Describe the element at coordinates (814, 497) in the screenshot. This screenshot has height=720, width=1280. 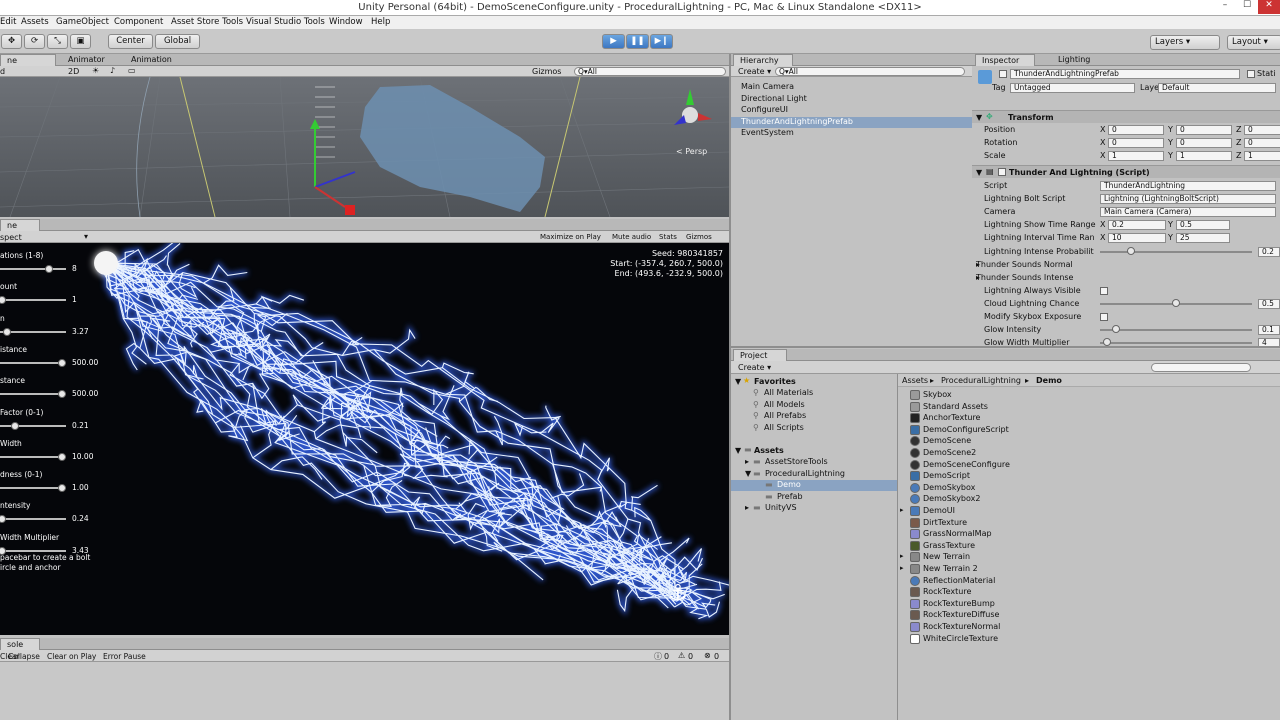
I see `project-tree-row` at that location.